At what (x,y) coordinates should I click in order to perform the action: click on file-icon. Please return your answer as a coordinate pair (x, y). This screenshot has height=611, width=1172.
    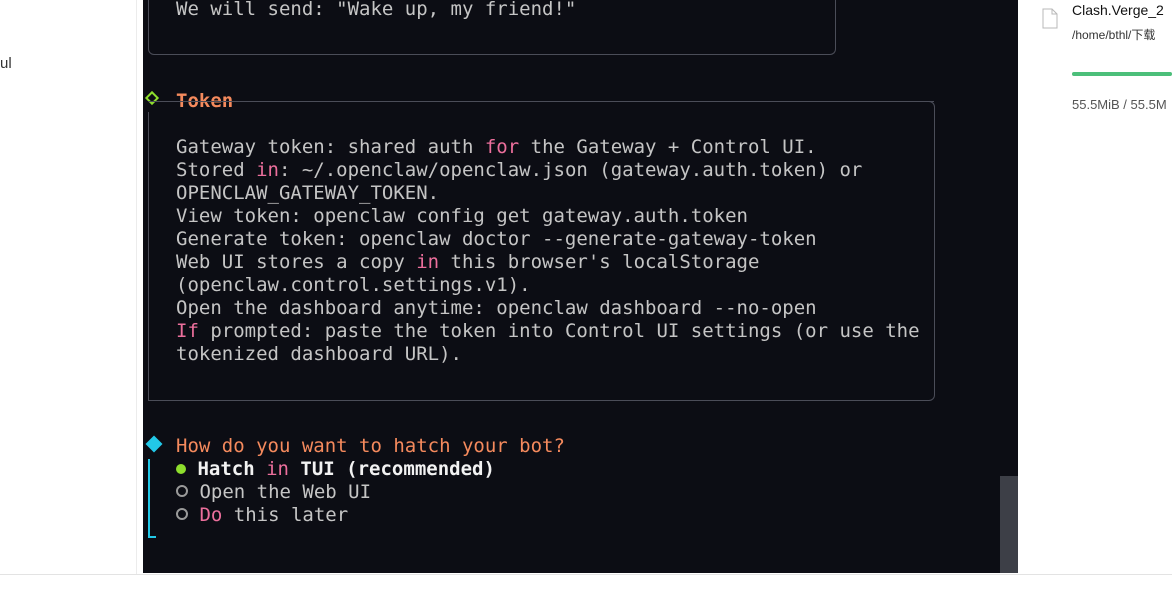
    Looking at the image, I should click on (1050, 18).